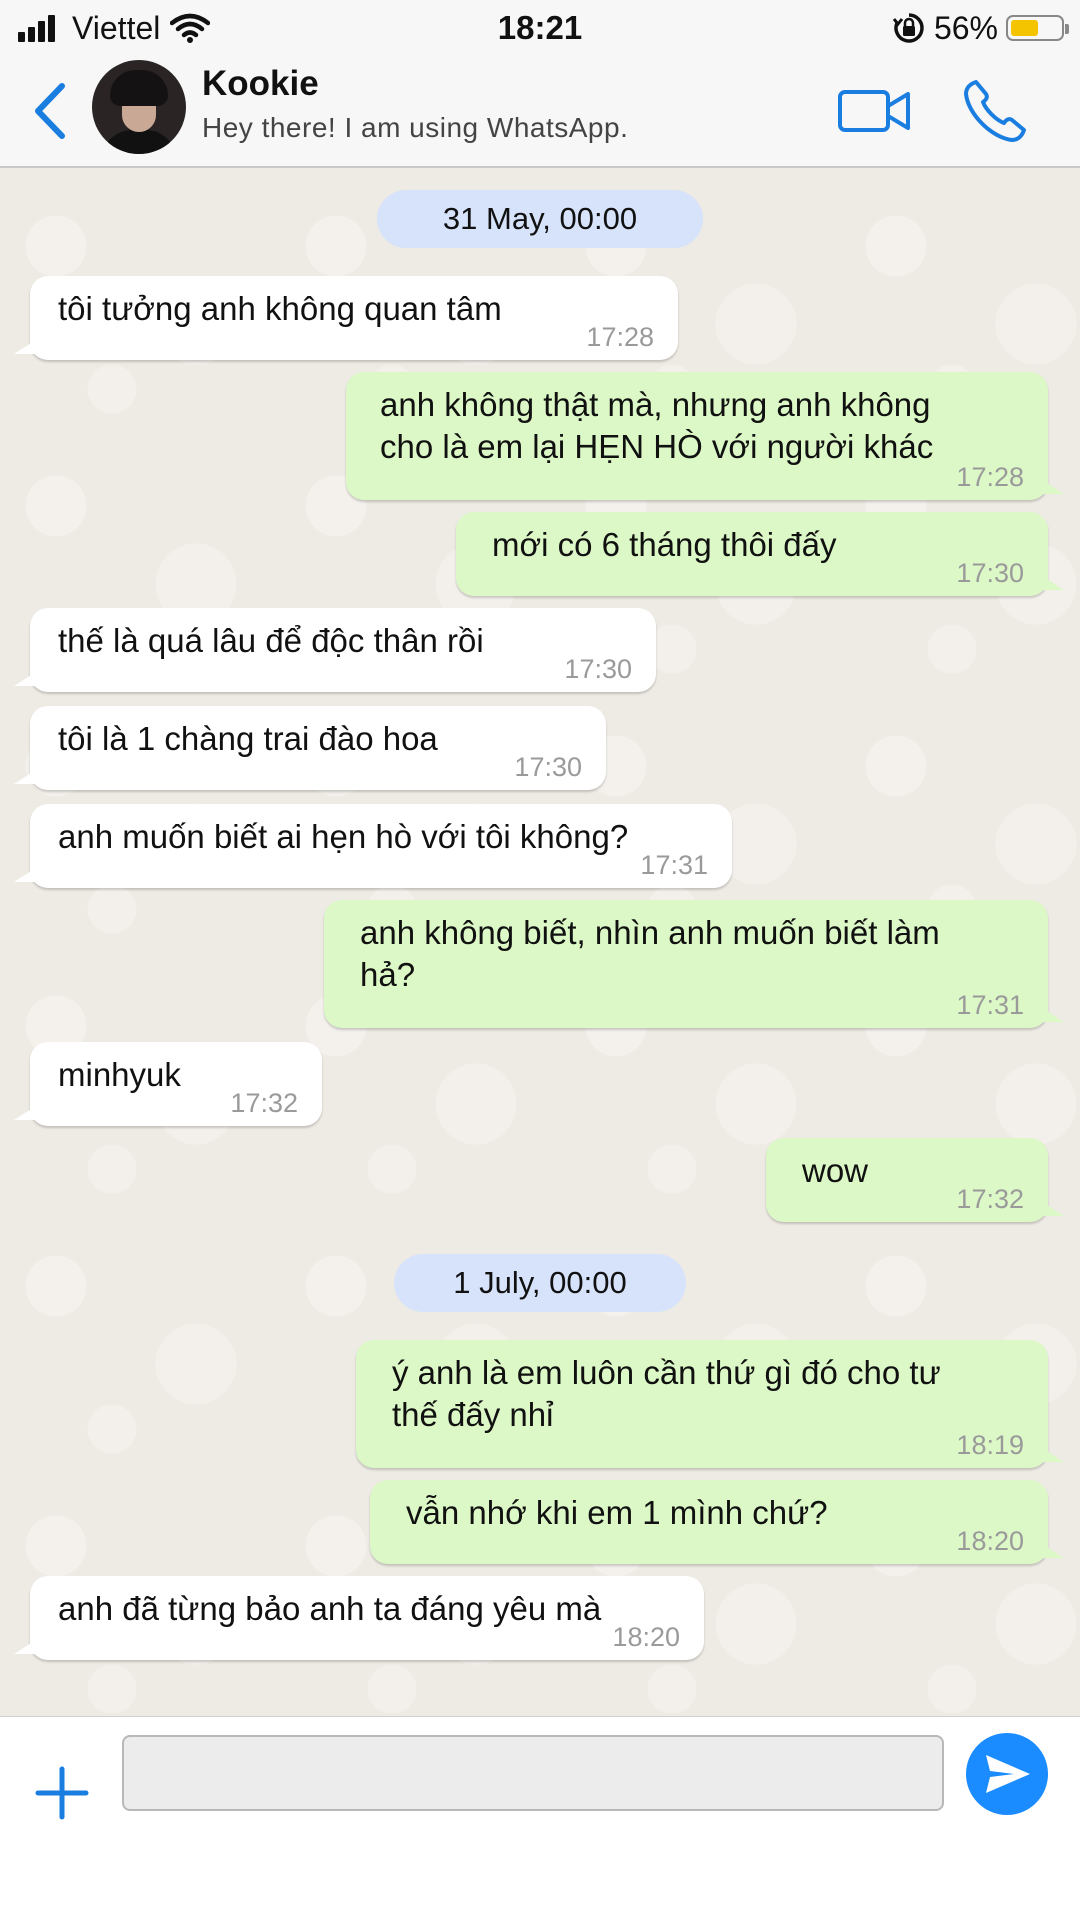  Describe the element at coordinates (664, 544) in the screenshot. I see `message-text: mới có 6 tháng thôi đấy` at that location.